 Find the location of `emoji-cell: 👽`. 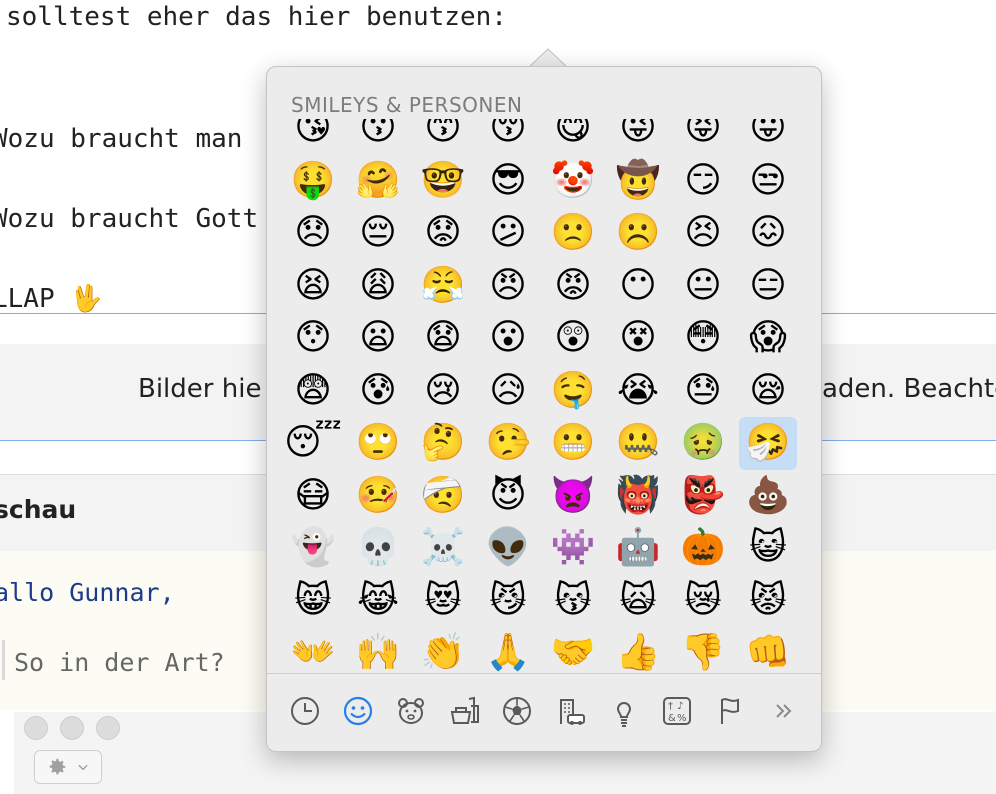

emoji-cell: 👽 is located at coordinates (508, 548).